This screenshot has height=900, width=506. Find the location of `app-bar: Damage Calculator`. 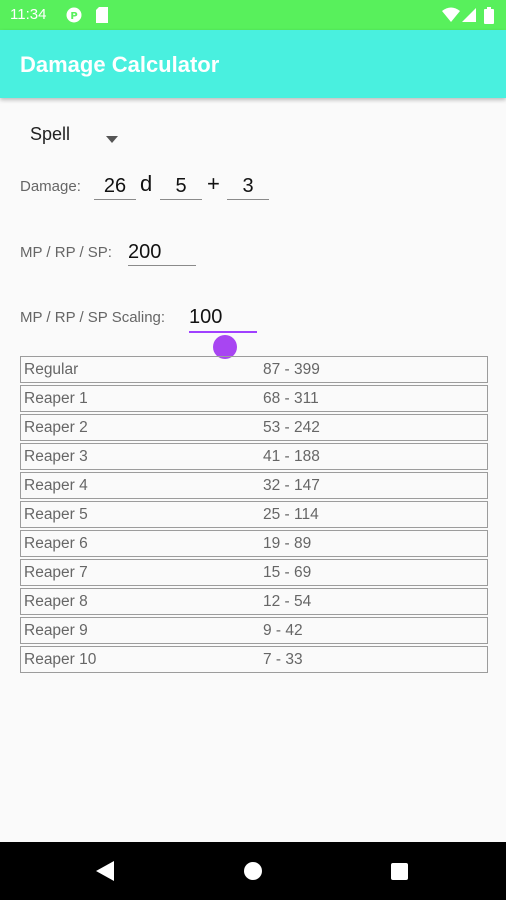

app-bar: Damage Calculator is located at coordinates (253, 64).